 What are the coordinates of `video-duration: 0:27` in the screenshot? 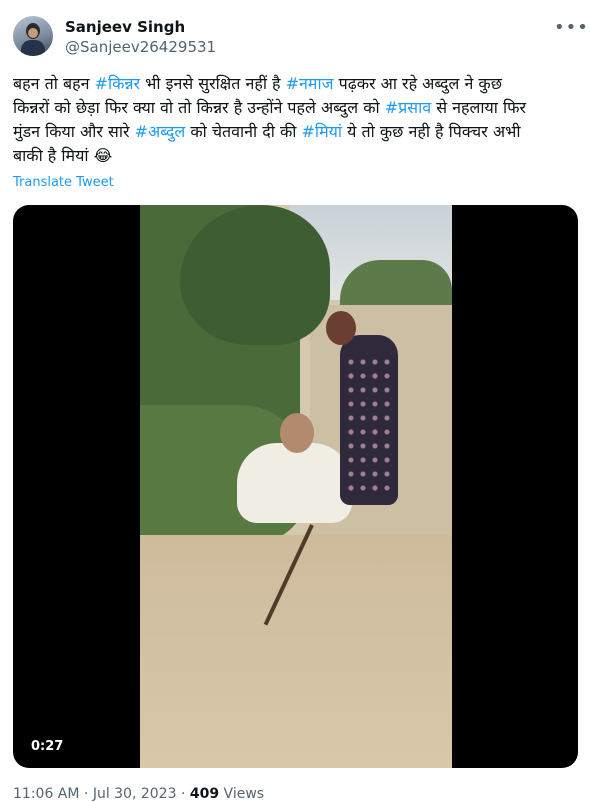 It's located at (47, 746).